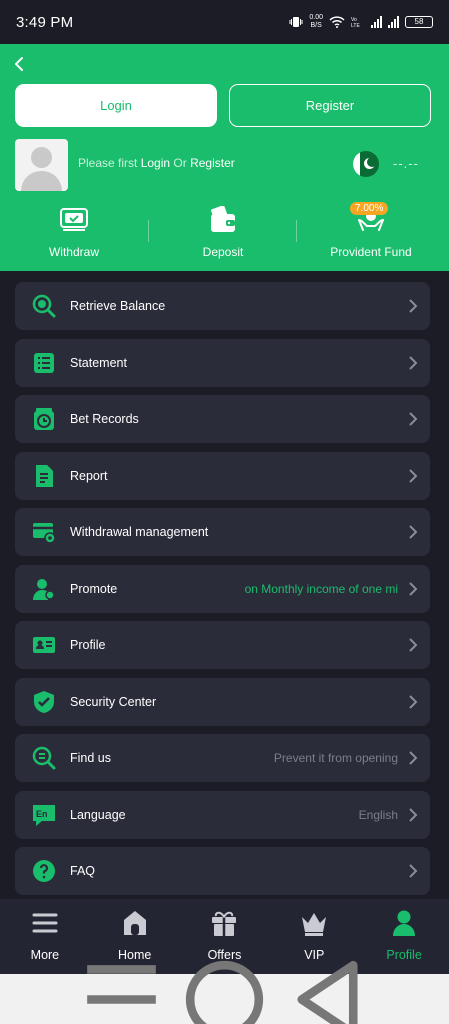 This screenshot has height=1024, width=449. Describe the element at coordinates (116, 105) in the screenshot. I see `login-button: Login` at that location.